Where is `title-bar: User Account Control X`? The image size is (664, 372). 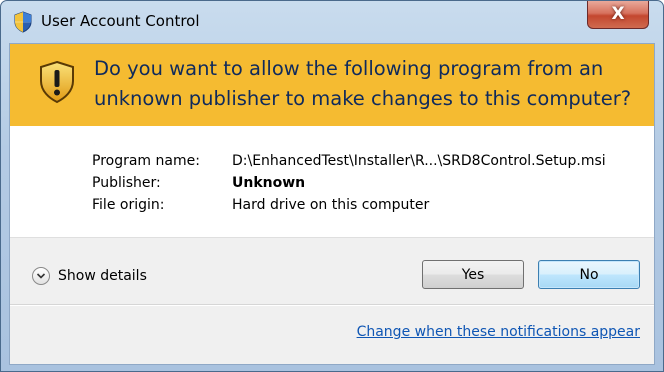 title-bar: User Account Control X is located at coordinates (332, 22).